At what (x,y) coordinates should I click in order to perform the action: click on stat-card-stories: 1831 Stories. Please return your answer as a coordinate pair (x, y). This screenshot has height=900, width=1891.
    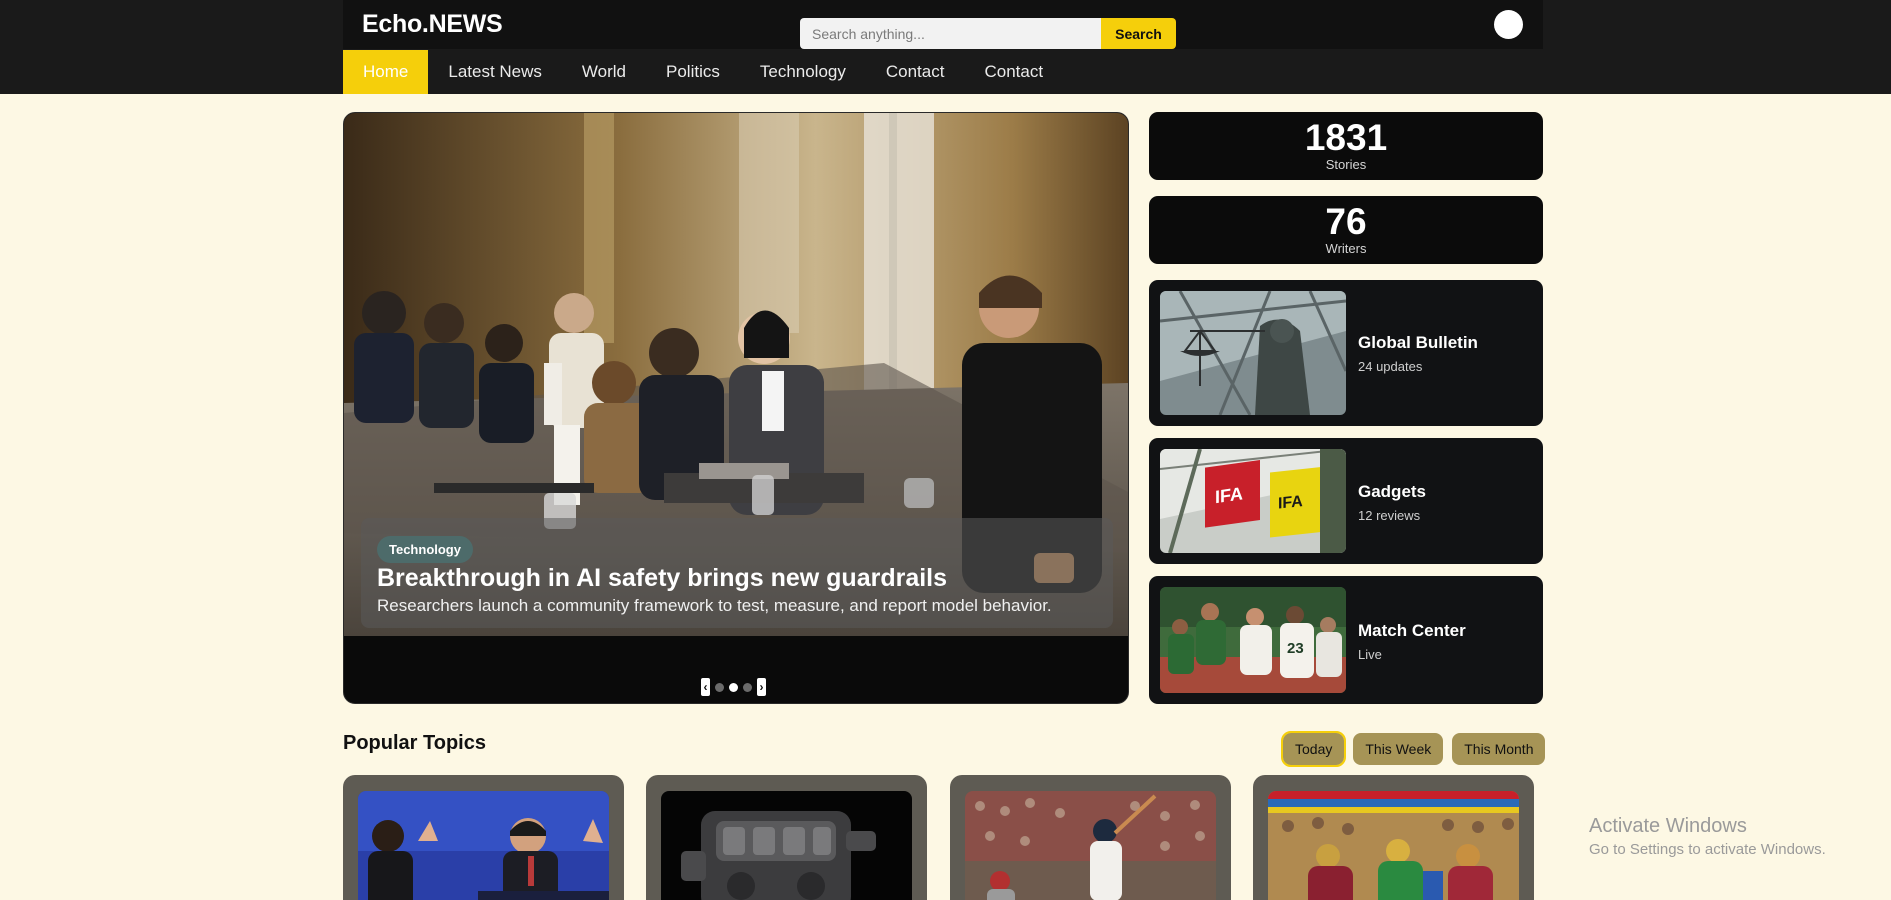
    Looking at the image, I should click on (1346, 146).